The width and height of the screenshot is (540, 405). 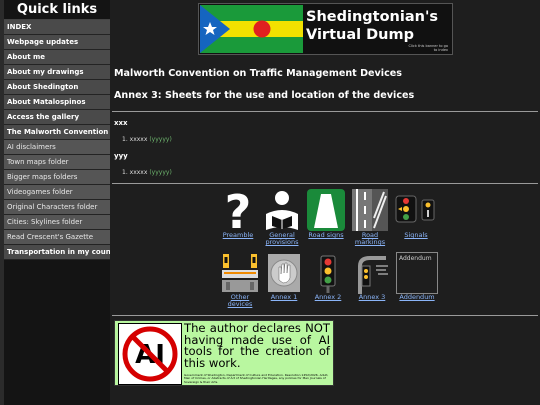 I want to click on sidebar-item-index: INDEX, so click(x=57, y=27).